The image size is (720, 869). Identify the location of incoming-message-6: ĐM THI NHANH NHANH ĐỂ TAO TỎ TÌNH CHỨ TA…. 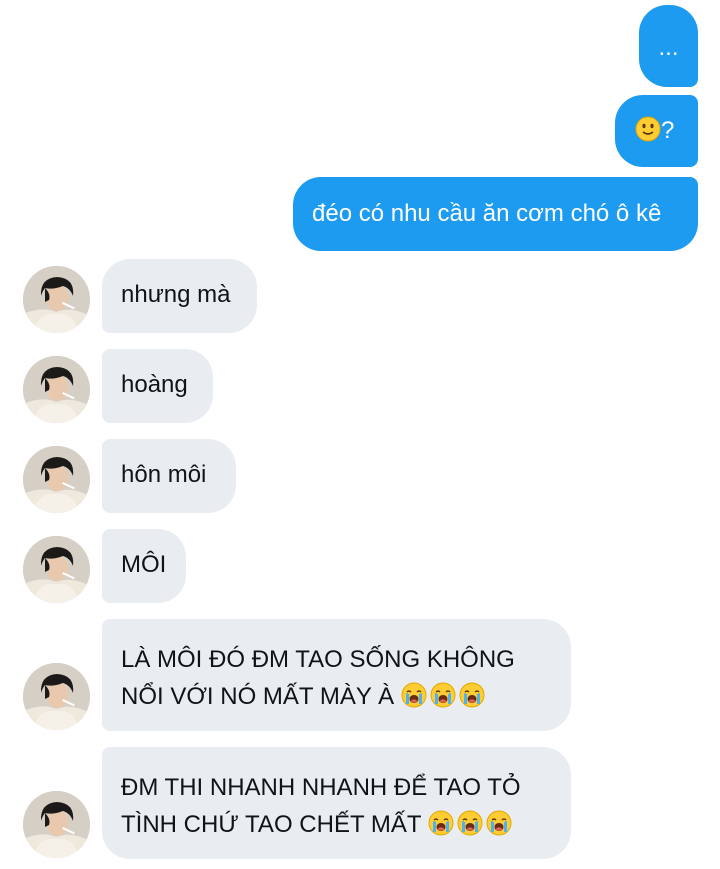
(336, 803).